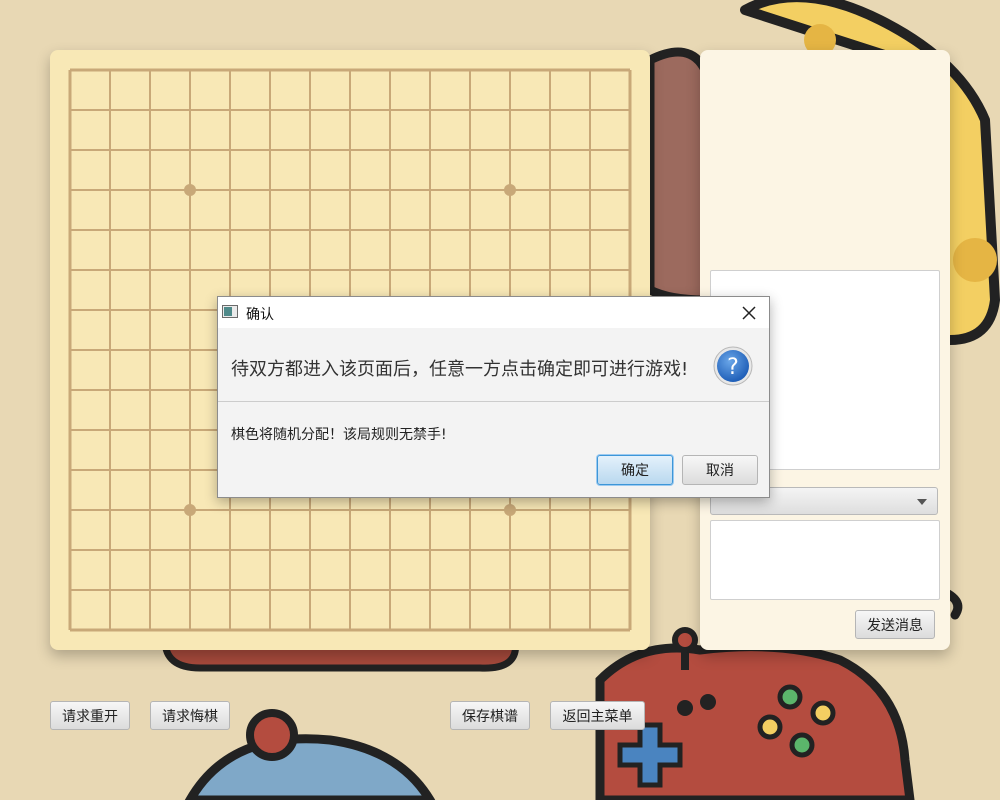 The width and height of the screenshot is (1000, 800). What do you see at coordinates (493, 312) in the screenshot?
I see `dialog-titlebar: 确认` at bounding box center [493, 312].